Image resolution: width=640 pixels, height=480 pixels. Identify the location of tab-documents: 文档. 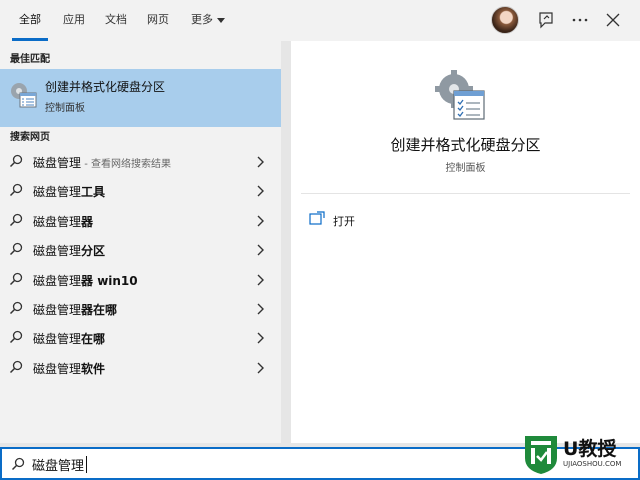
(116, 20).